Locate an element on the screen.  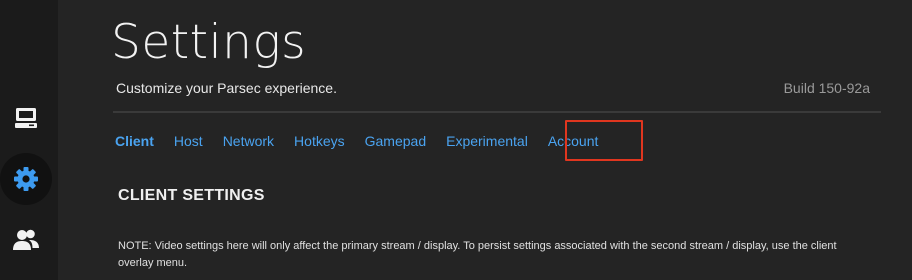
tab-network: Network is located at coordinates (248, 141).